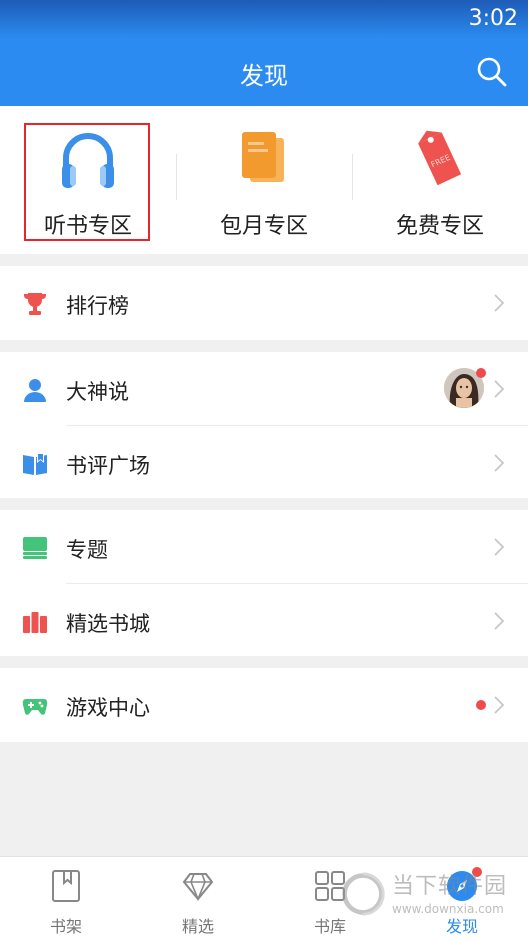 This screenshot has width=528, height=941. What do you see at coordinates (263, 157) in the screenshot?
I see `books-icon` at bounding box center [263, 157].